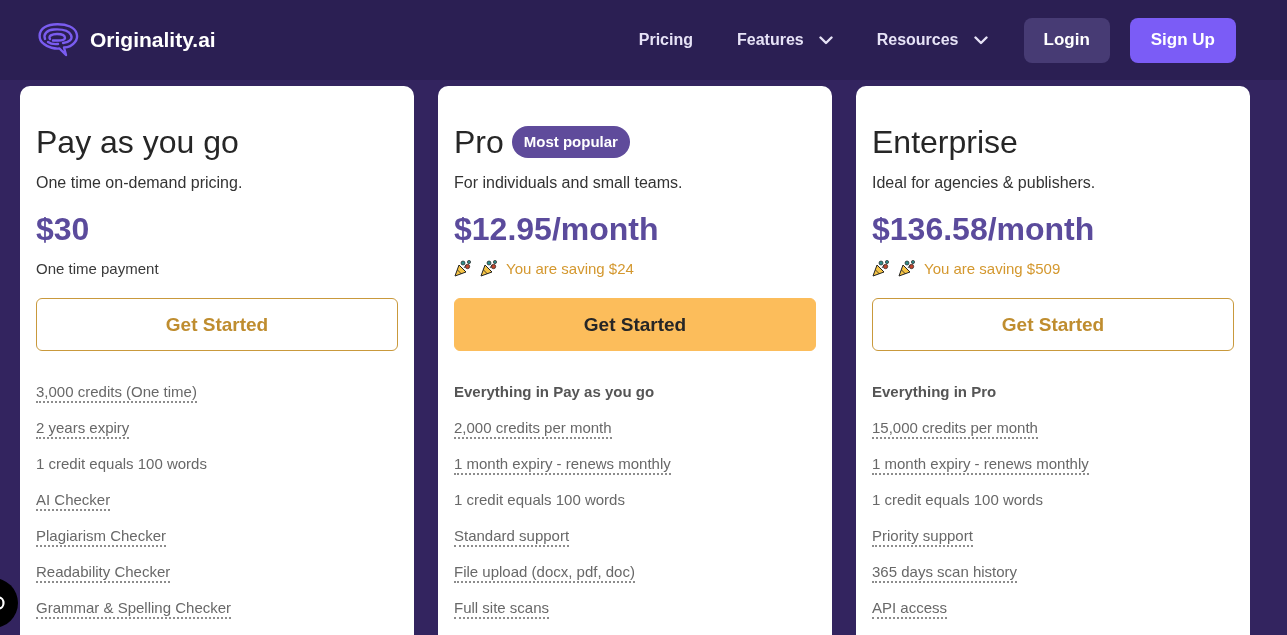 Image resolution: width=1287 pixels, height=635 pixels. I want to click on nav-link: Pricing, so click(665, 40).